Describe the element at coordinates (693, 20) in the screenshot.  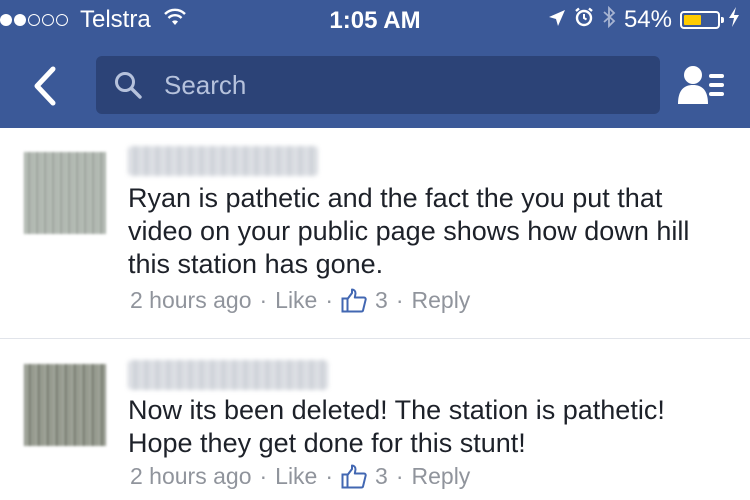
I see `battery-level-fill` at that location.